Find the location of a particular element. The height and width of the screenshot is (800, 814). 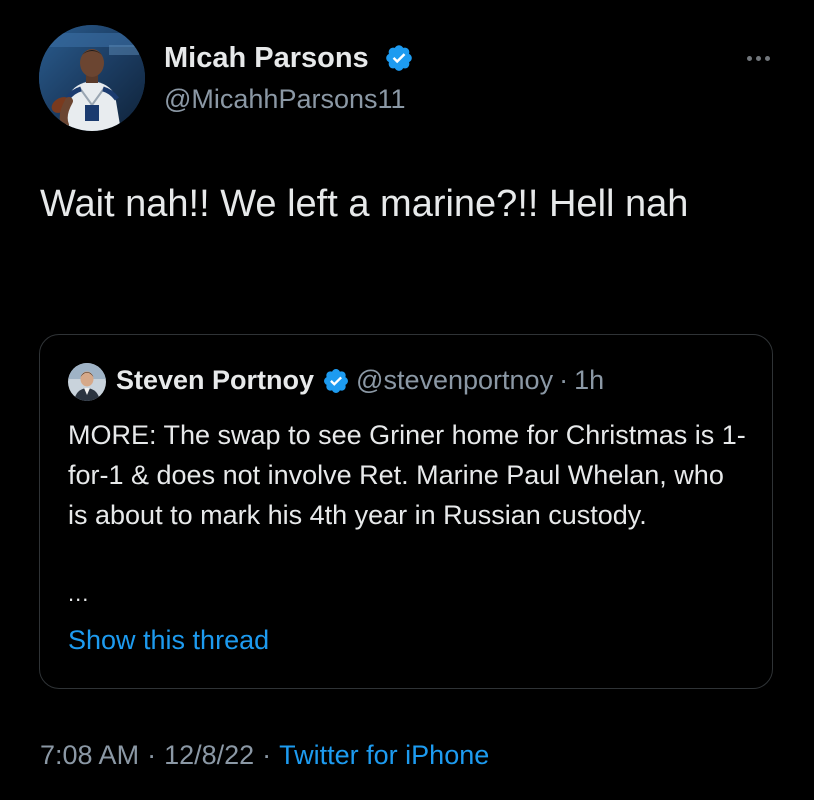

person-avatar-icon is located at coordinates (87, 382).